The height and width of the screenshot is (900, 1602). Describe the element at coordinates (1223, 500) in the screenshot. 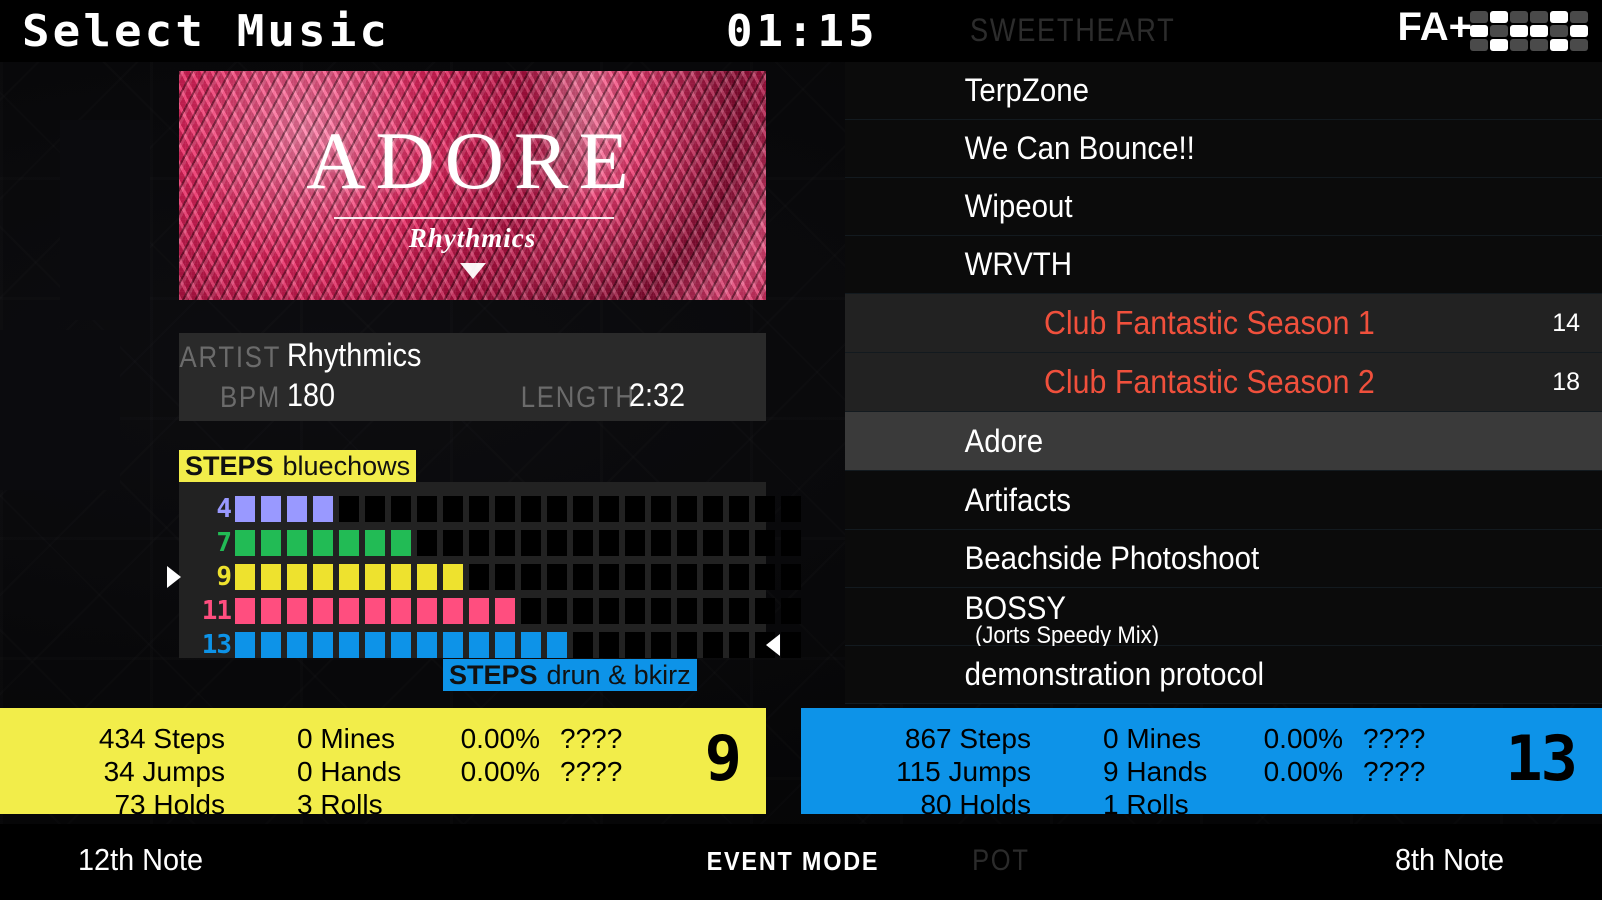

I see `song-row: Artifacts` at that location.